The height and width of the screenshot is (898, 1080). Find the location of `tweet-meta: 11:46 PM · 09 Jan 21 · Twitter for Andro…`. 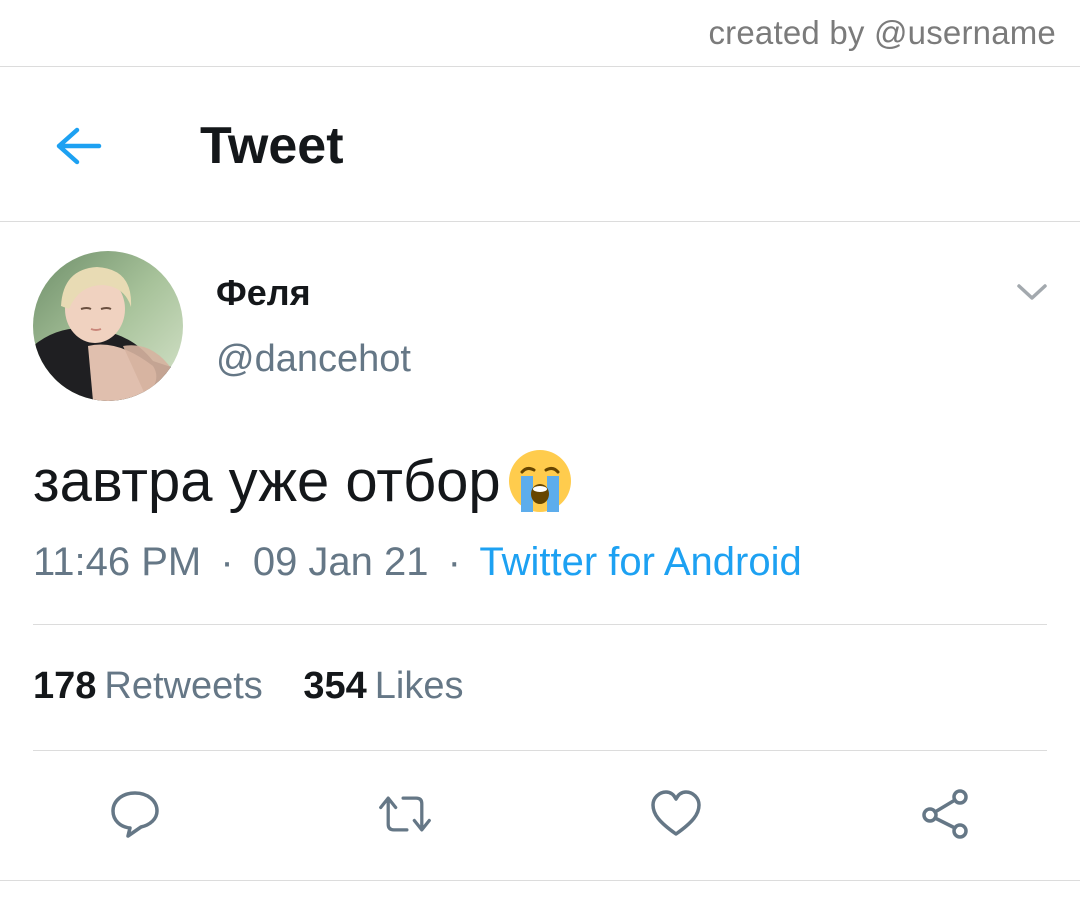

tweet-meta: 11:46 PM · 09 Jan 21 · Twitter for Andro… is located at coordinates (417, 562).